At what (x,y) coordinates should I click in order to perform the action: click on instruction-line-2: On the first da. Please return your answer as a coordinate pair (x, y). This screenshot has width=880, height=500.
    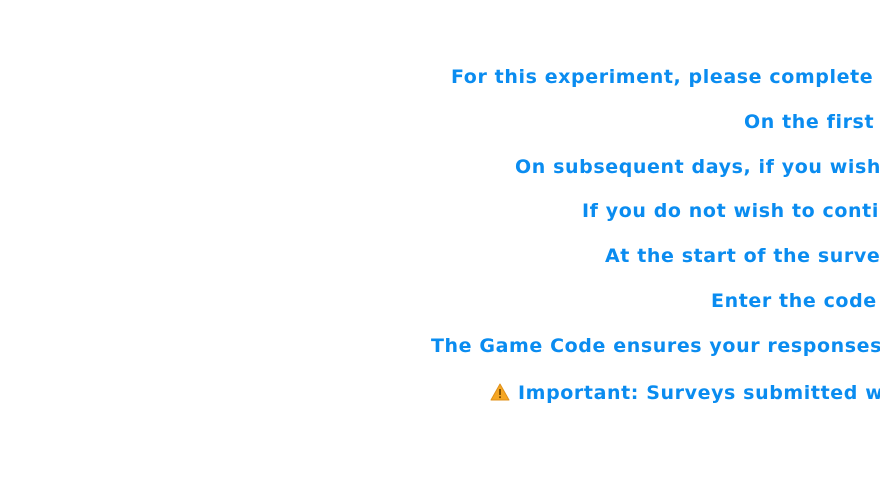
    Looking at the image, I should click on (812, 122).